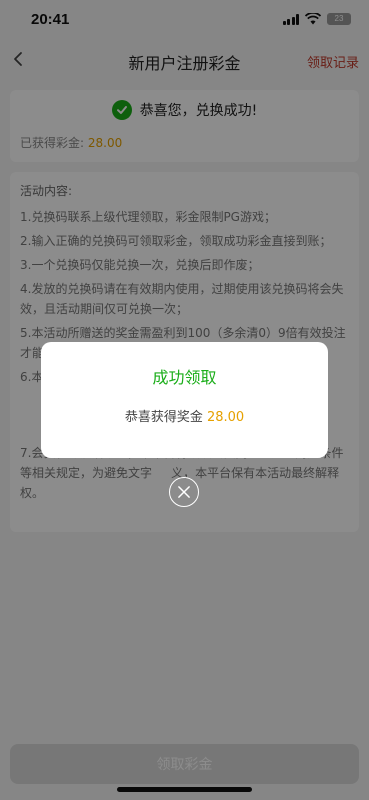 The image size is (369, 800). What do you see at coordinates (184, 400) in the screenshot?
I see `success-modal: 成功领取 恭喜获得奖金 28.00` at bounding box center [184, 400].